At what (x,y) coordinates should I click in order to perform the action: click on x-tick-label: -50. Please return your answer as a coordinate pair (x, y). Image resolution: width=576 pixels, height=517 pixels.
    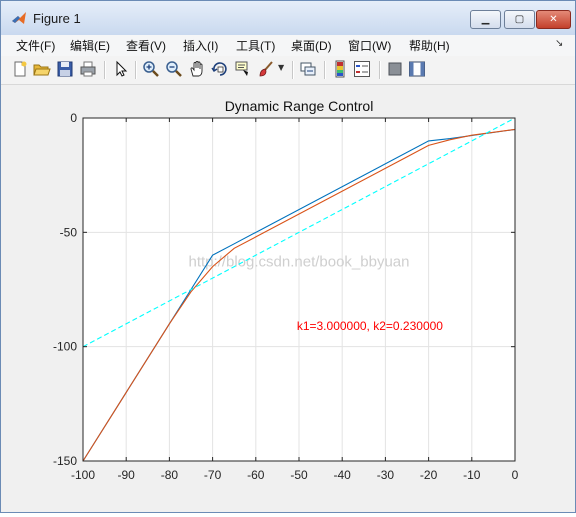
    Looking at the image, I should click on (299, 475).